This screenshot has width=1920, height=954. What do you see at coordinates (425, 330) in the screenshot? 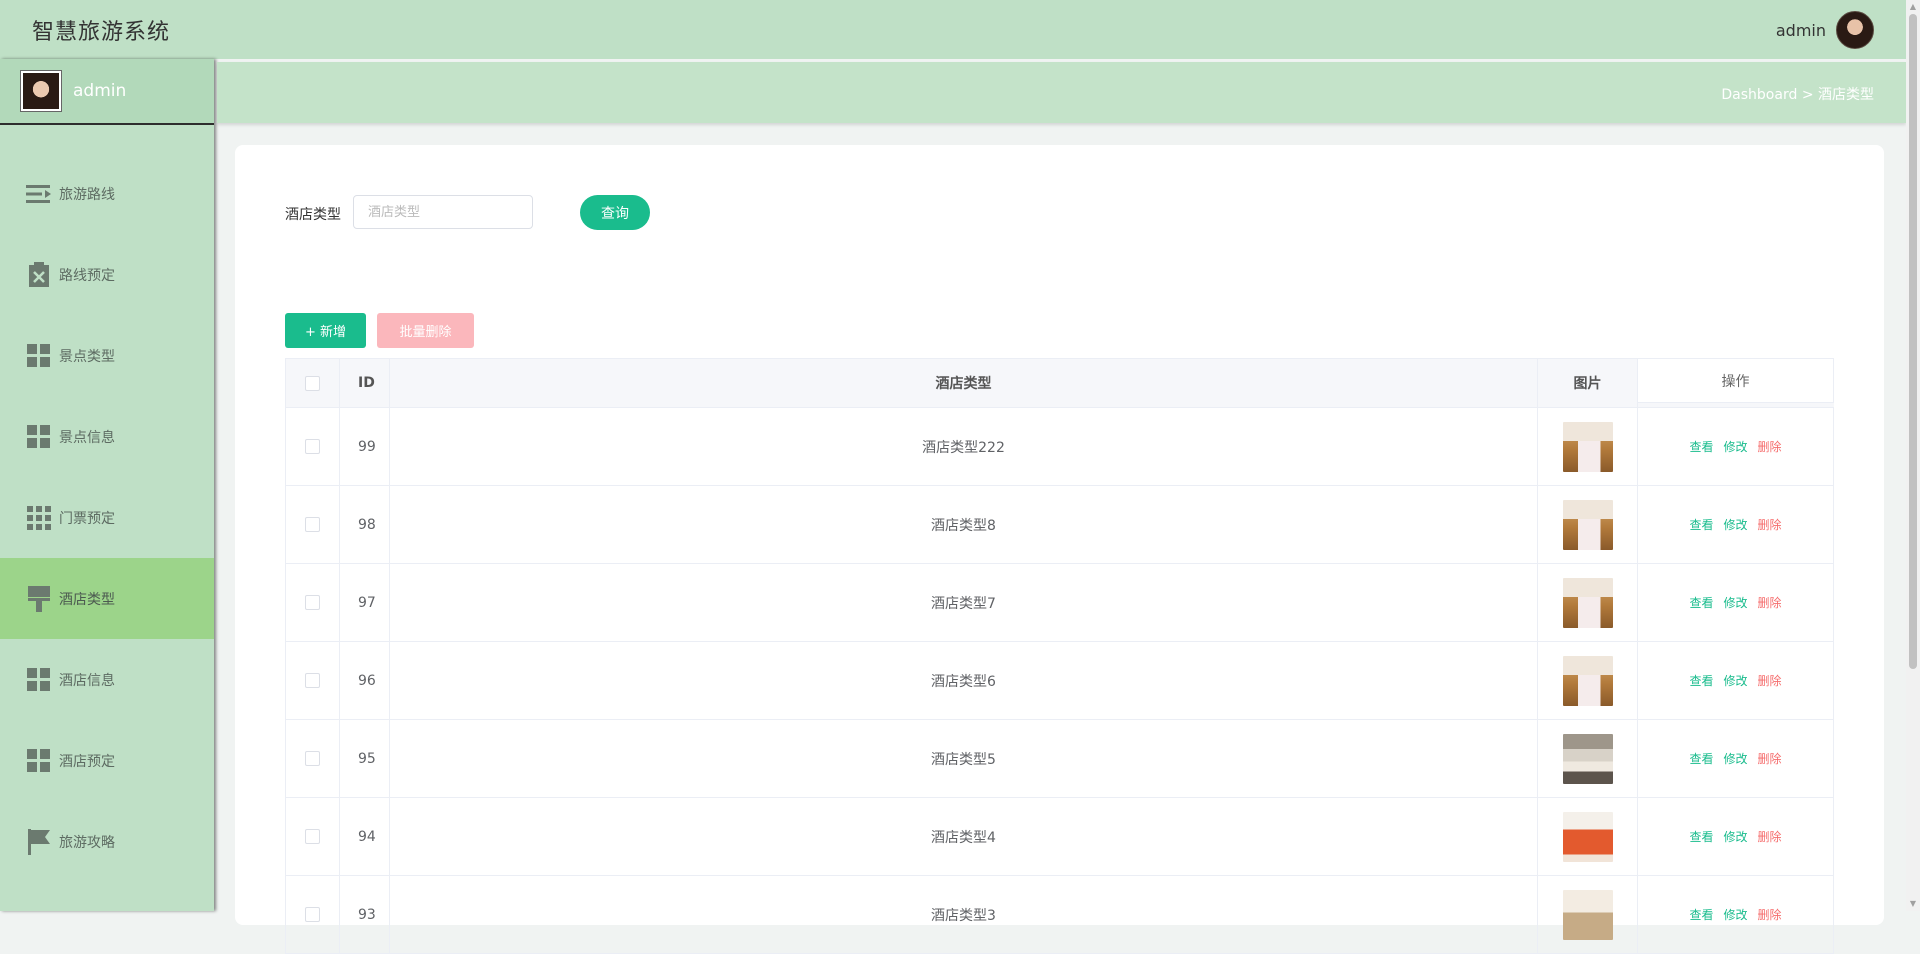
I see `batch-delete-button: 批量删除` at bounding box center [425, 330].